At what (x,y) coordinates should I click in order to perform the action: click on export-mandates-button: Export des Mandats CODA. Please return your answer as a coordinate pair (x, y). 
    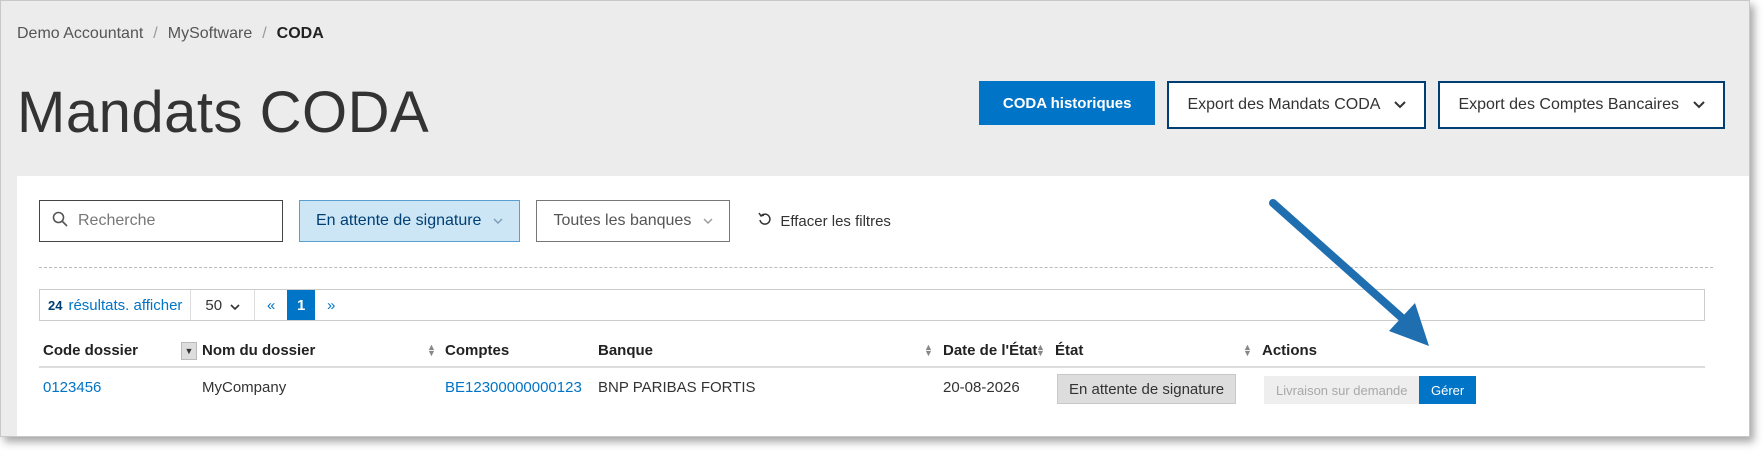
    Looking at the image, I should click on (1297, 105).